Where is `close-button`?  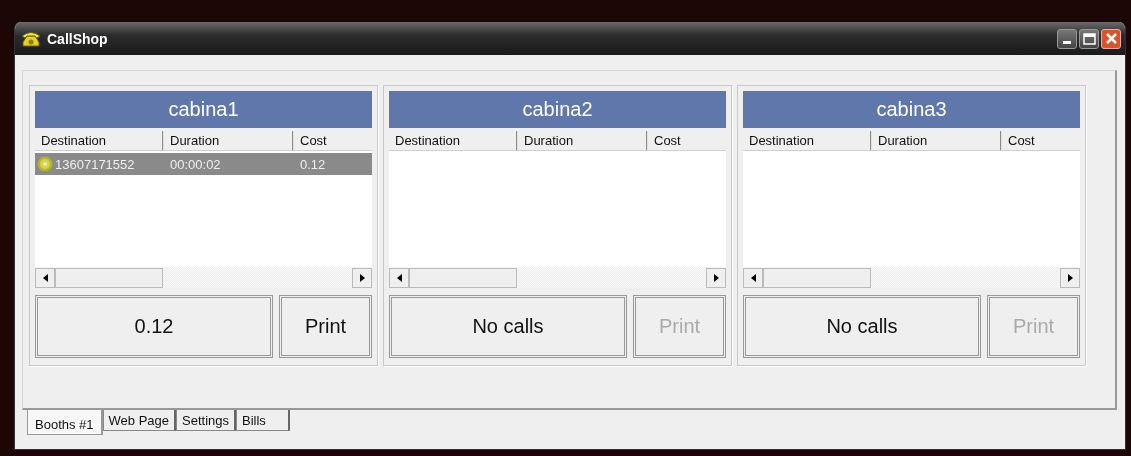
close-button is located at coordinates (1111, 38).